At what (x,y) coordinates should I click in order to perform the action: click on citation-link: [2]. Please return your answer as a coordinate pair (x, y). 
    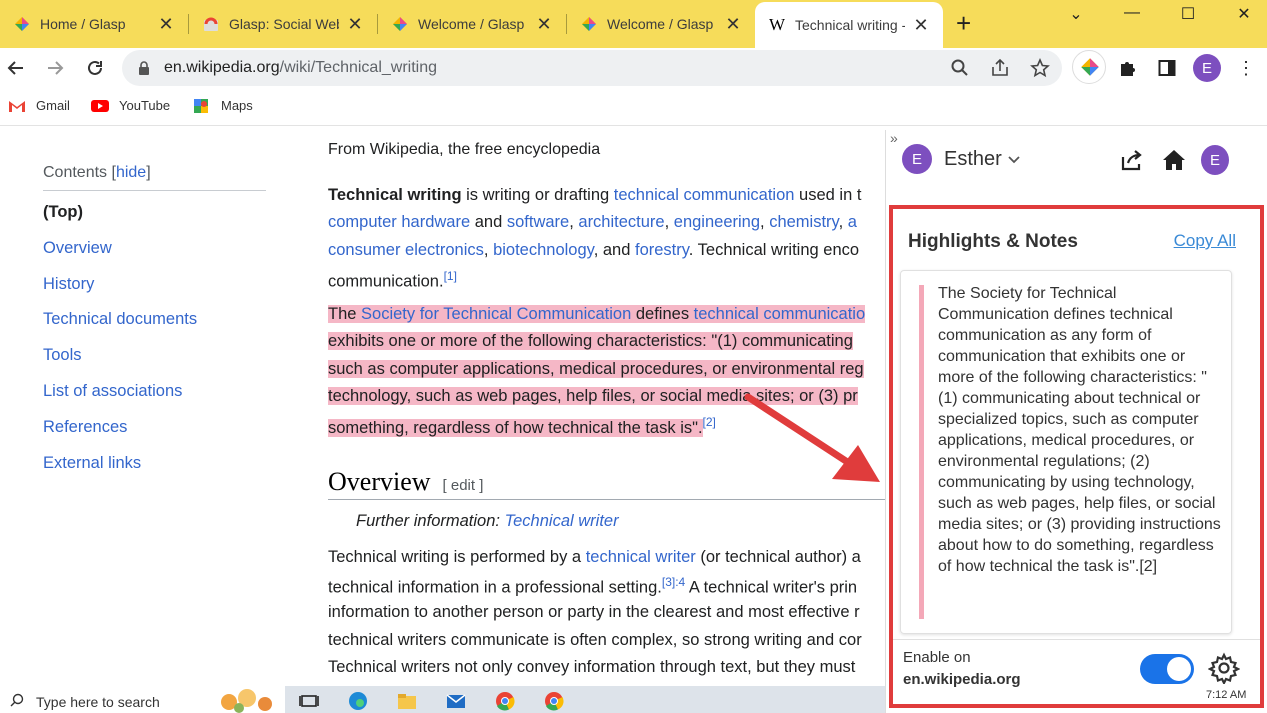
    Looking at the image, I should click on (709, 422).